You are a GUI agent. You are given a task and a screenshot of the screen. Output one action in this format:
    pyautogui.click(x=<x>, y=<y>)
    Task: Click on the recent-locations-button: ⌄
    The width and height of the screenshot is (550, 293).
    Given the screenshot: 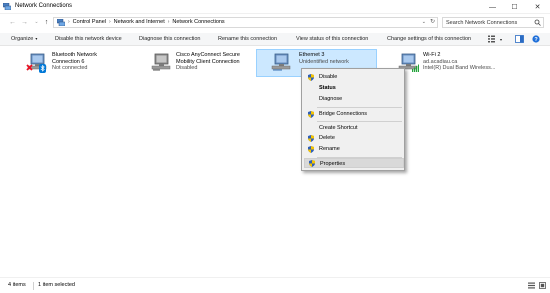 What is the action you would take?
    pyautogui.click(x=36, y=22)
    